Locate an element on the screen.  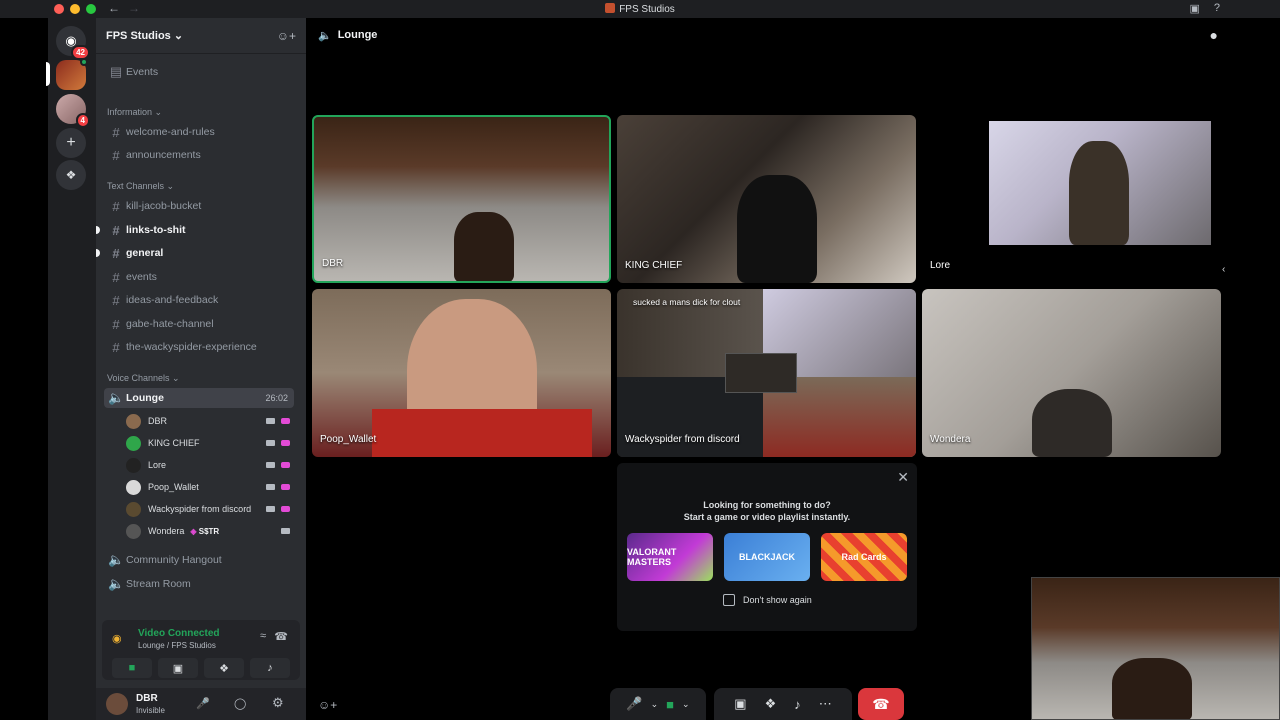
connection-location: Lounge / FPS Studios is located at coordinates (177, 645).